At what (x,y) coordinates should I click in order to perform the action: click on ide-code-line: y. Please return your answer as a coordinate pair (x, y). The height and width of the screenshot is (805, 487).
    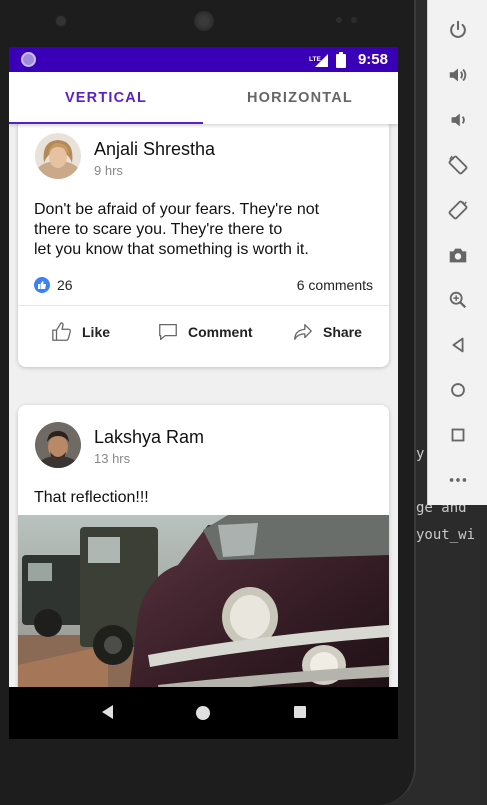
    Looking at the image, I should click on (420, 454).